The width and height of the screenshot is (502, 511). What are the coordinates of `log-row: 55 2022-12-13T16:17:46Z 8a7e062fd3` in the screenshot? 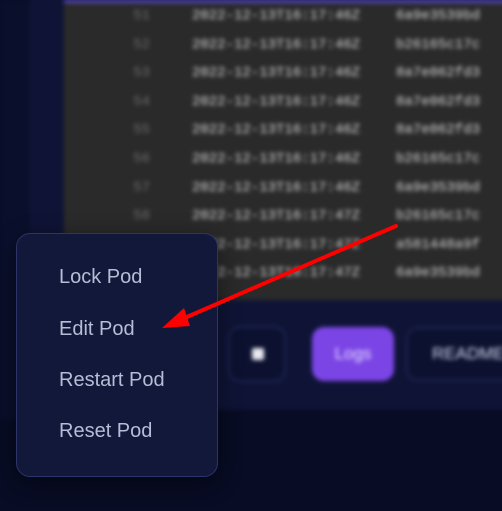 It's located at (283, 132).